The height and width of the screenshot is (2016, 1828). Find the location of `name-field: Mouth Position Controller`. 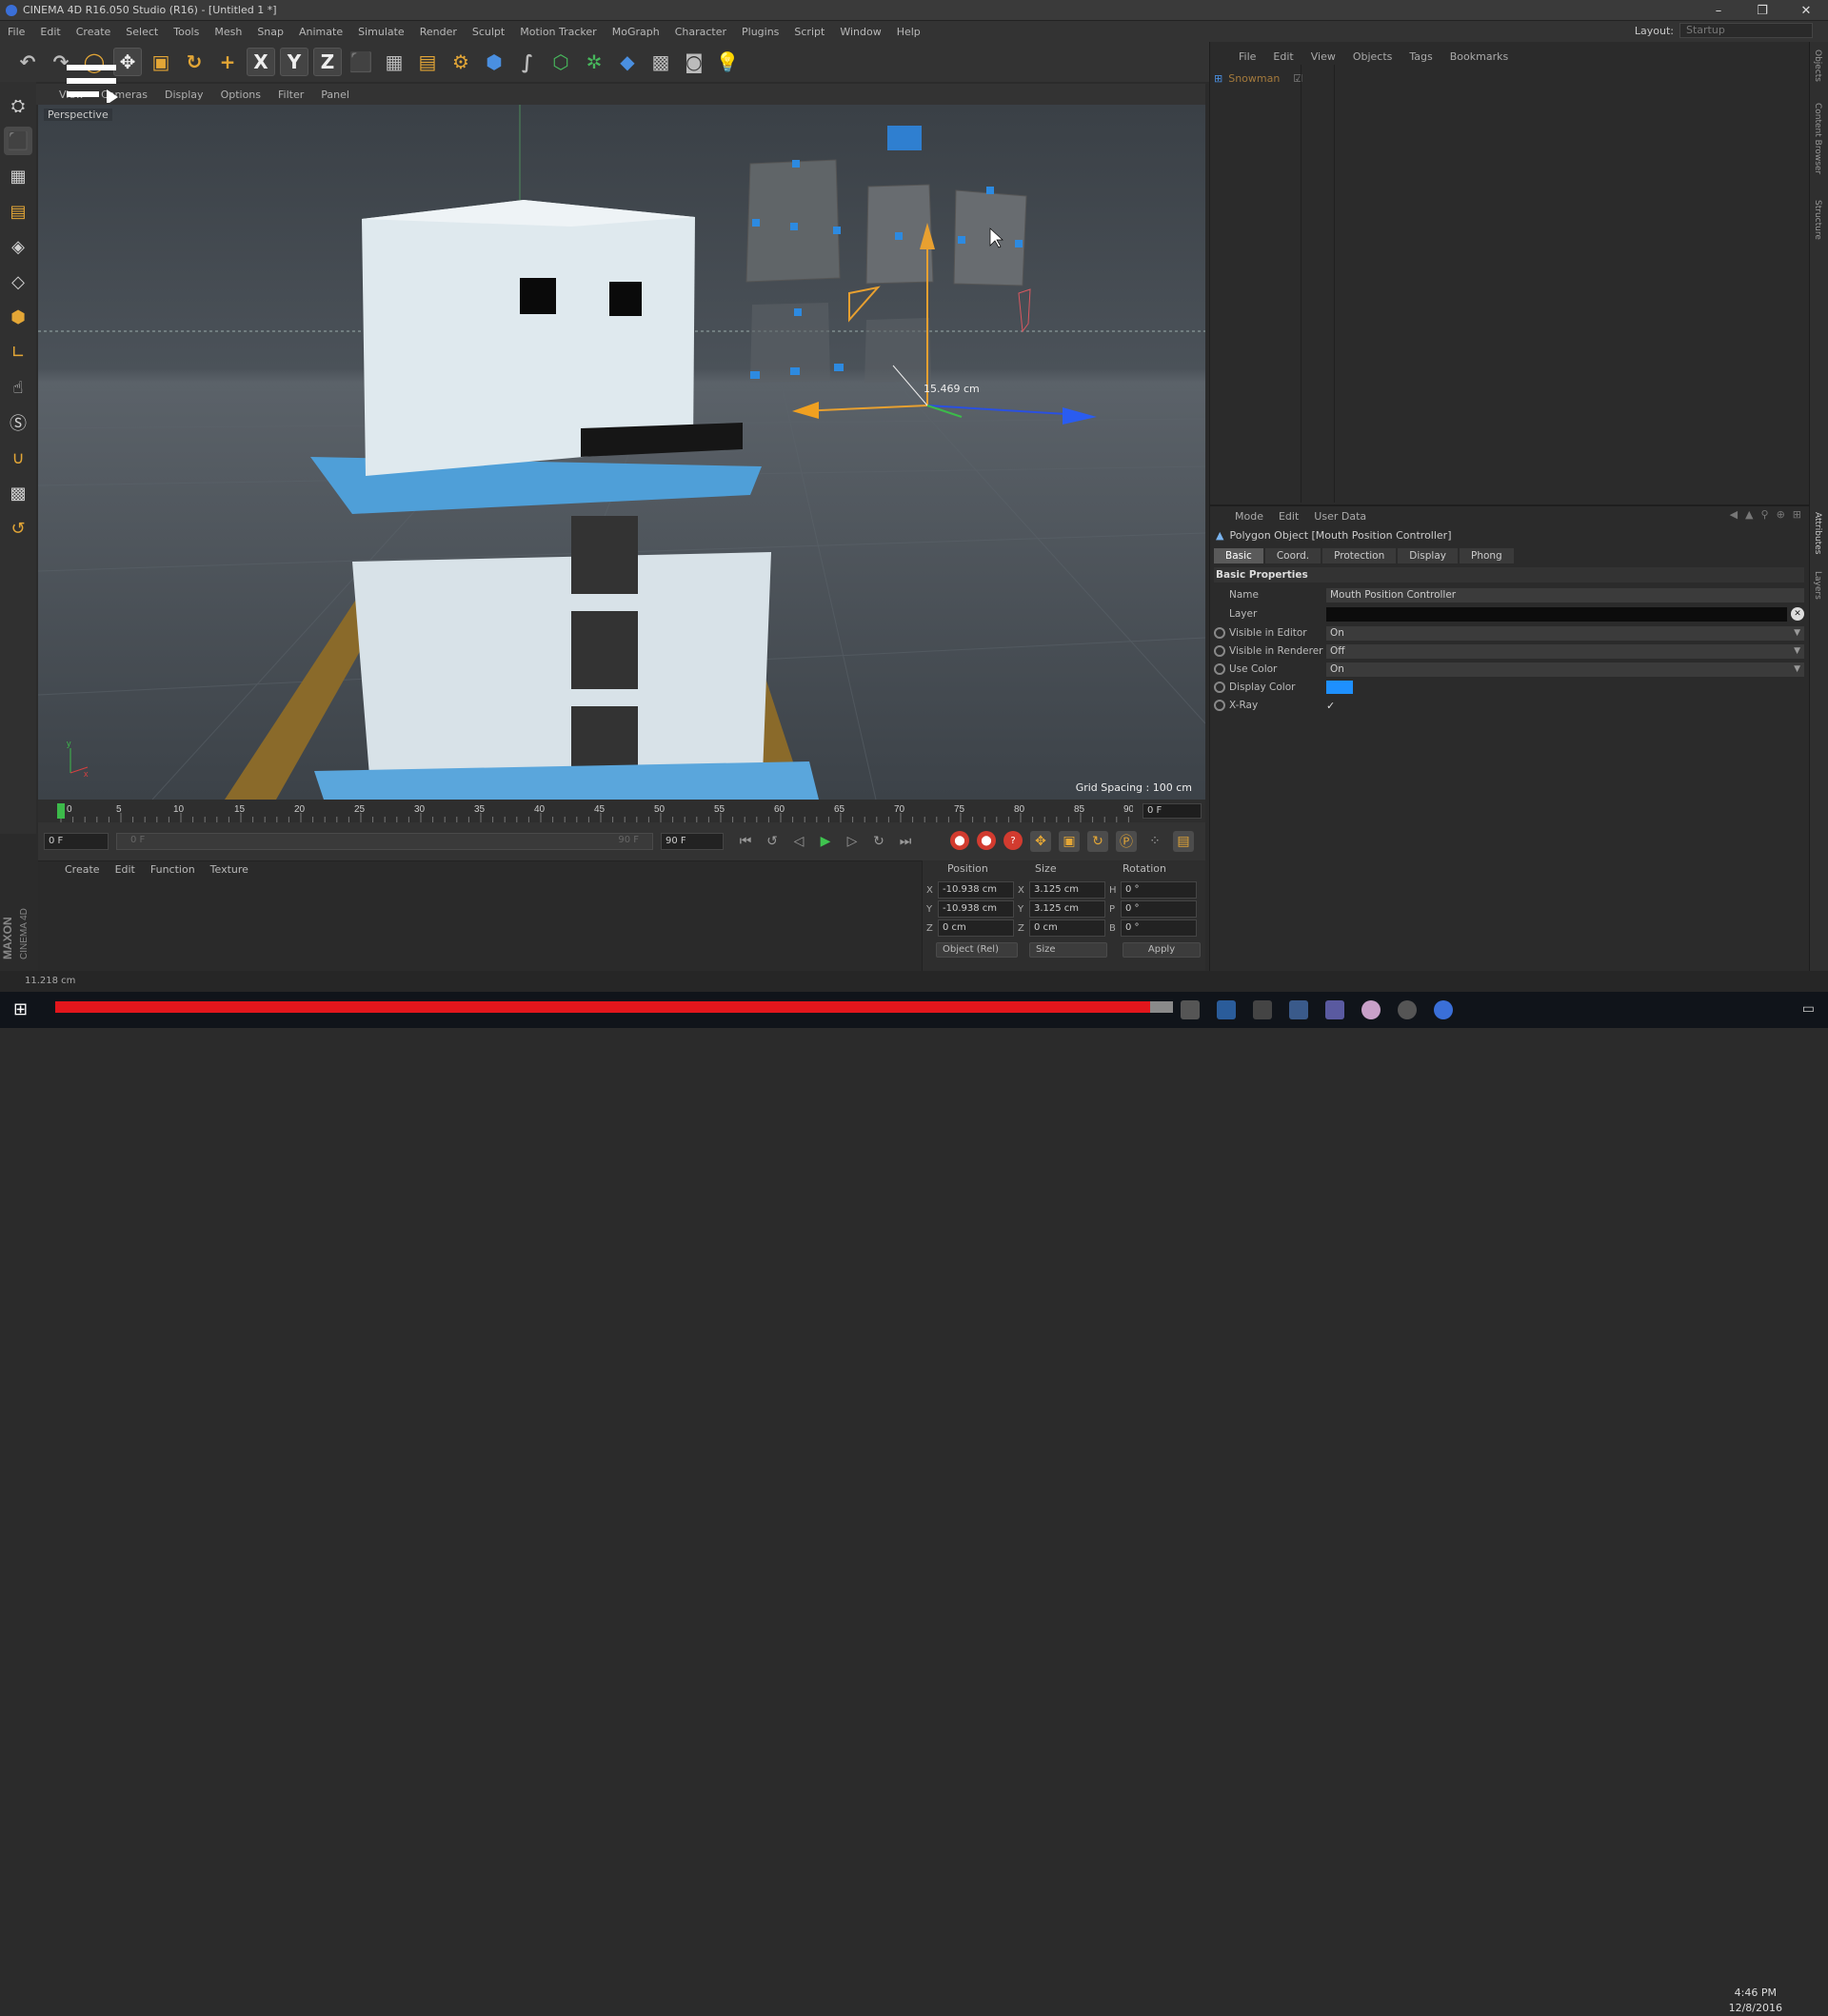

name-field: Mouth Position Controller is located at coordinates (1565, 595).